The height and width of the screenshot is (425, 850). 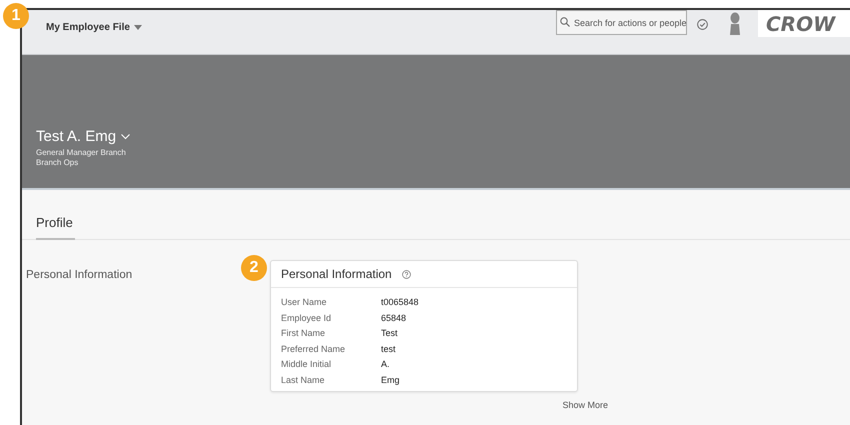 What do you see at coordinates (303, 334) in the screenshot?
I see `field-label: First Name` at bounding box center [303, 334].